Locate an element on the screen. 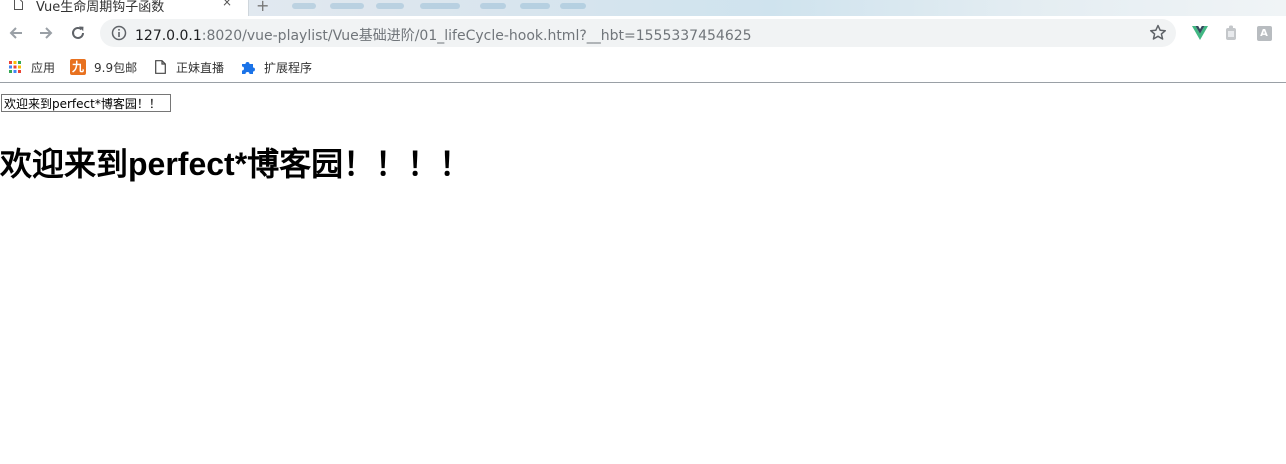 The width and height of the screenshot is (1286, 464). tab-active: Vue生命周期钩子函数 × is located at coordinates (124, 8).